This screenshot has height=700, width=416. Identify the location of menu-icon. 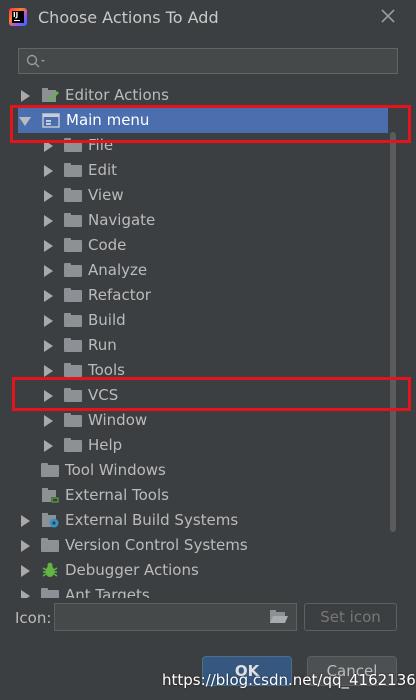
(51, 120).